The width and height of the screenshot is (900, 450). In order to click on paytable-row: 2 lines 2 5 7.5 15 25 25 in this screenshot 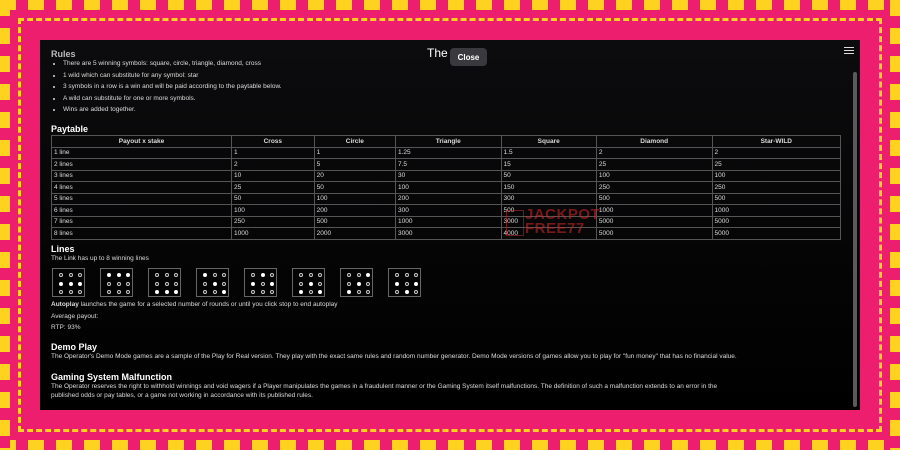, I will do `click(446, 164)`.